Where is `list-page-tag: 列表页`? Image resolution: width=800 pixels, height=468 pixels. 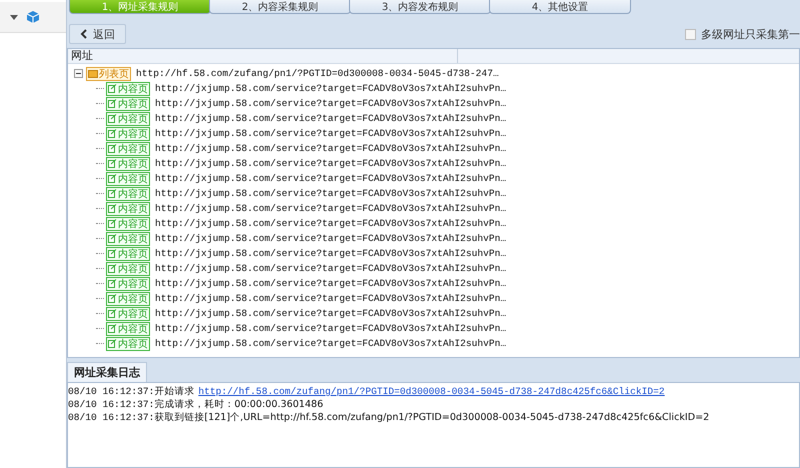 list-page-tag: 列表页 is located at coordinates (108, 73).